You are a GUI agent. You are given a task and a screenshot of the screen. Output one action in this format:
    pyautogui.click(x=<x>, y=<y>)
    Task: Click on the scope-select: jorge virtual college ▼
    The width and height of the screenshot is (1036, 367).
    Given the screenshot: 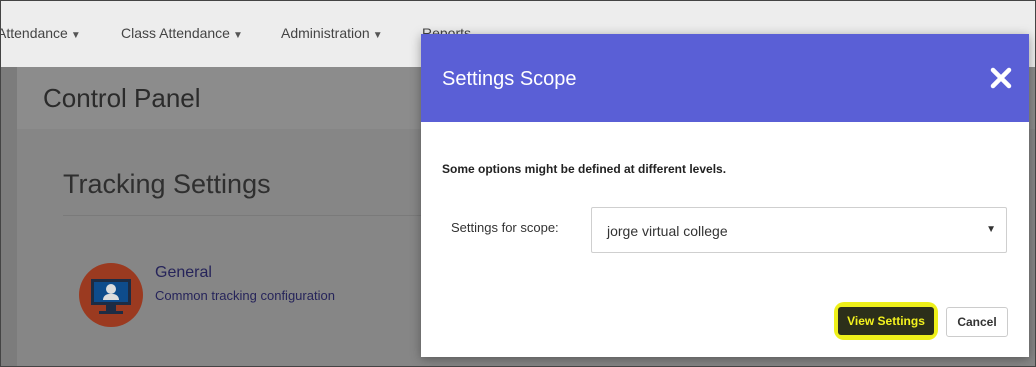 What is the action you would take?
    pyautogui.click(x=799, y=230)
    